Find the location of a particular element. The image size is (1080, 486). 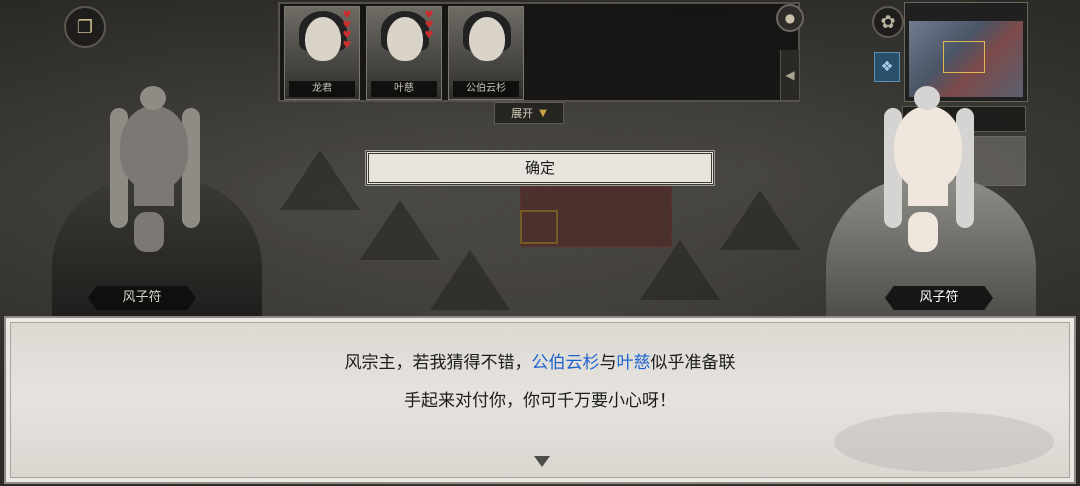

expand-tab: 展开 ▼ is located at coordinates (529, 113).